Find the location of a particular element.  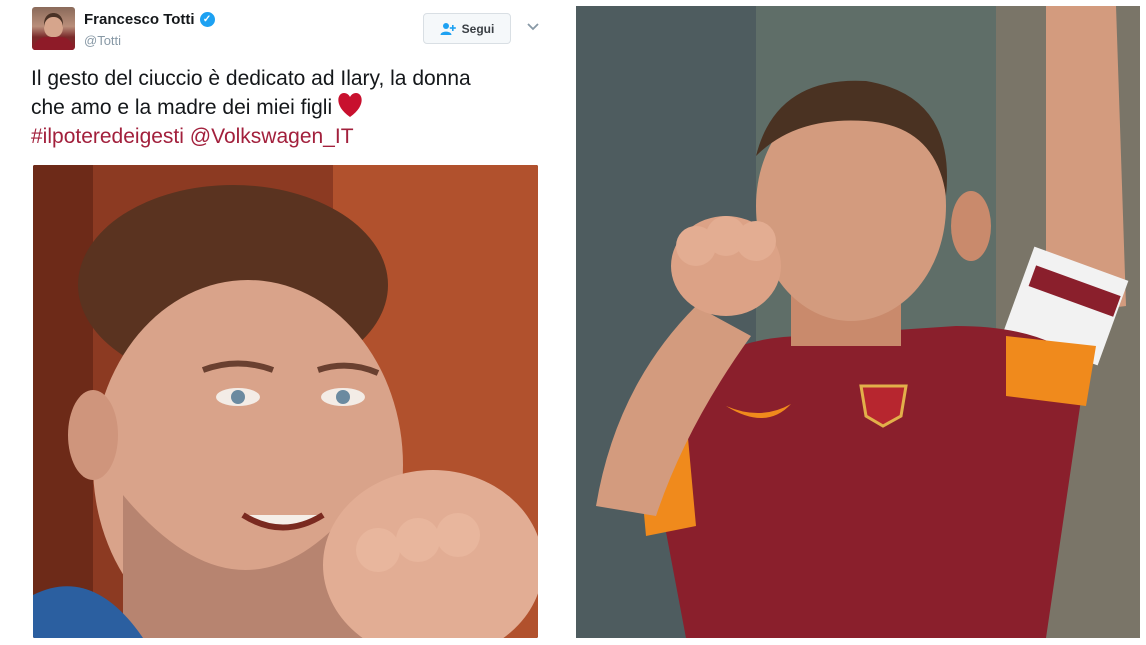

hashtag-link: #ilpoteredeigesti is located at coordinates (107, 136).